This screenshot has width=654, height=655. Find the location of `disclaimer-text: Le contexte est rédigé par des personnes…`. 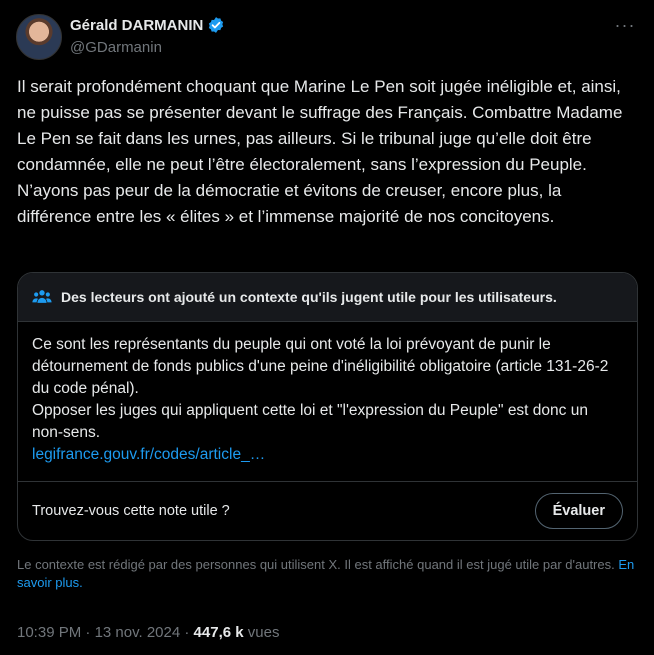

disclaimer-text: Le contexte est rédigé par des personnes… is located at coordinates (316, 564).